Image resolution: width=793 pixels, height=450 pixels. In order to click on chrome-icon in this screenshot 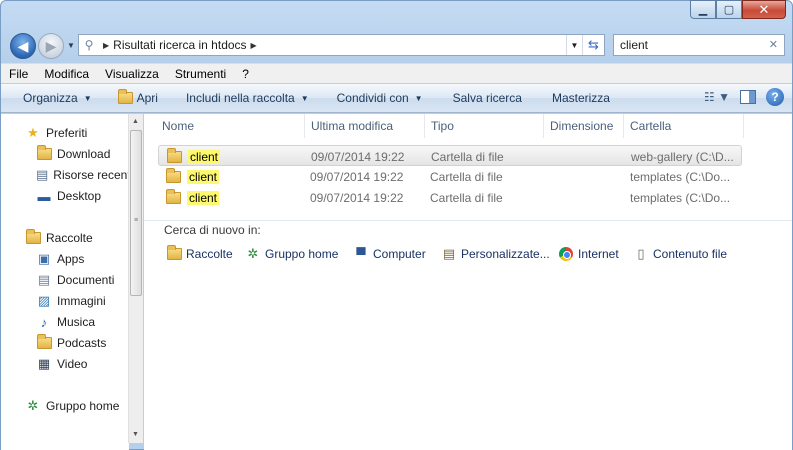, I will do `click(566, 254)`.